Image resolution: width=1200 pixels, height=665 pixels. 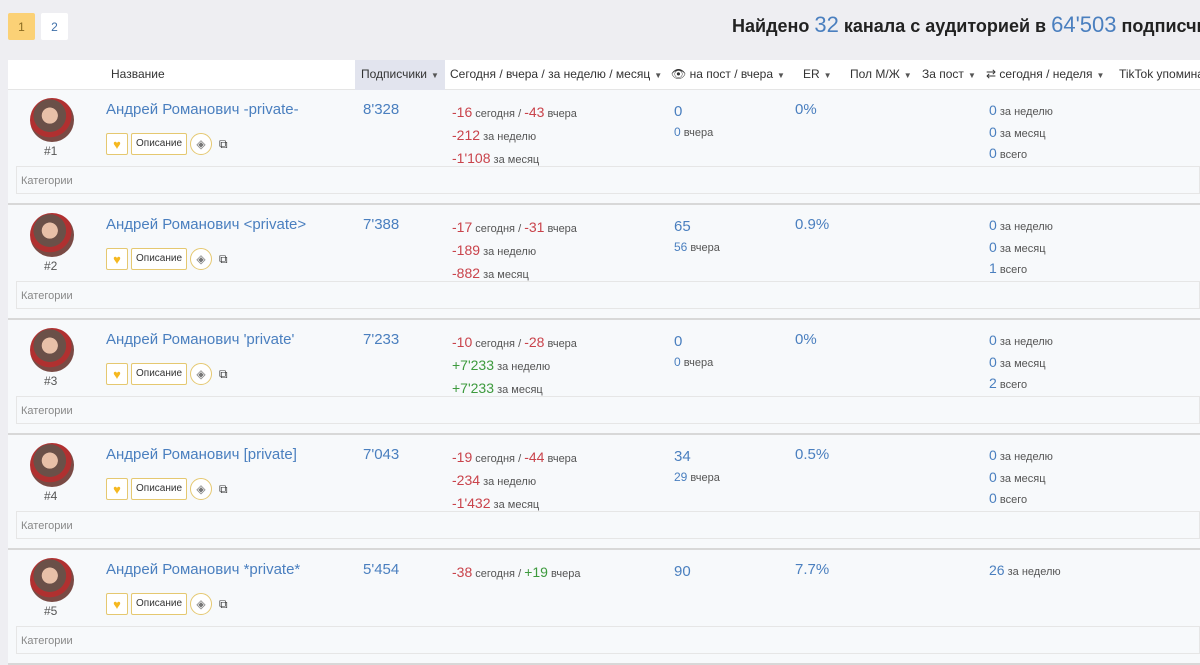 What do you see at coordinates (677, 132) in the screenshot?
I see `views-yesterday: 0` at bounding box center [677, 132].